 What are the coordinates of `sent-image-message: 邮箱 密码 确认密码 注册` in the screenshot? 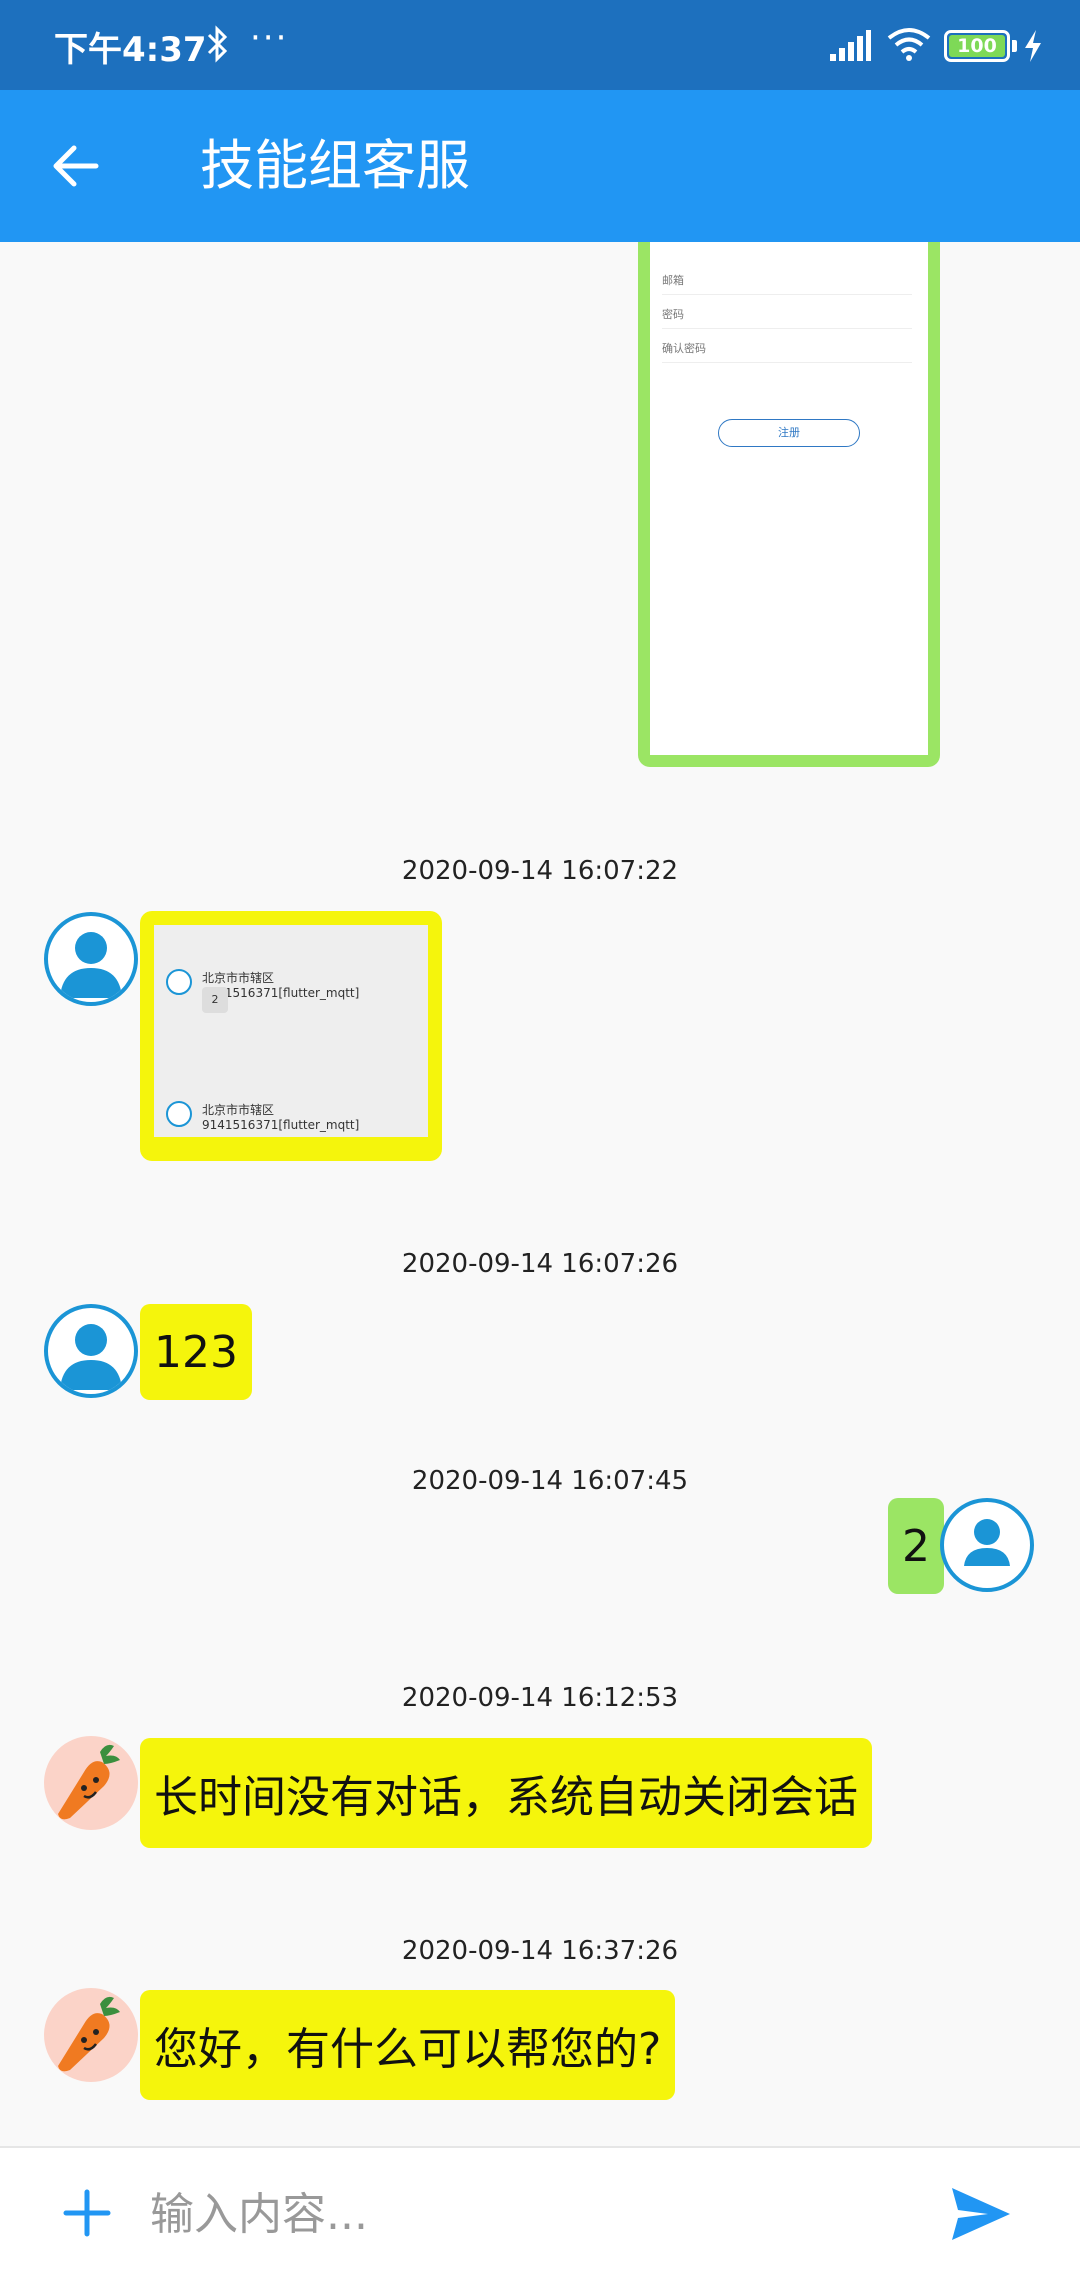 It's located at (789, 504).